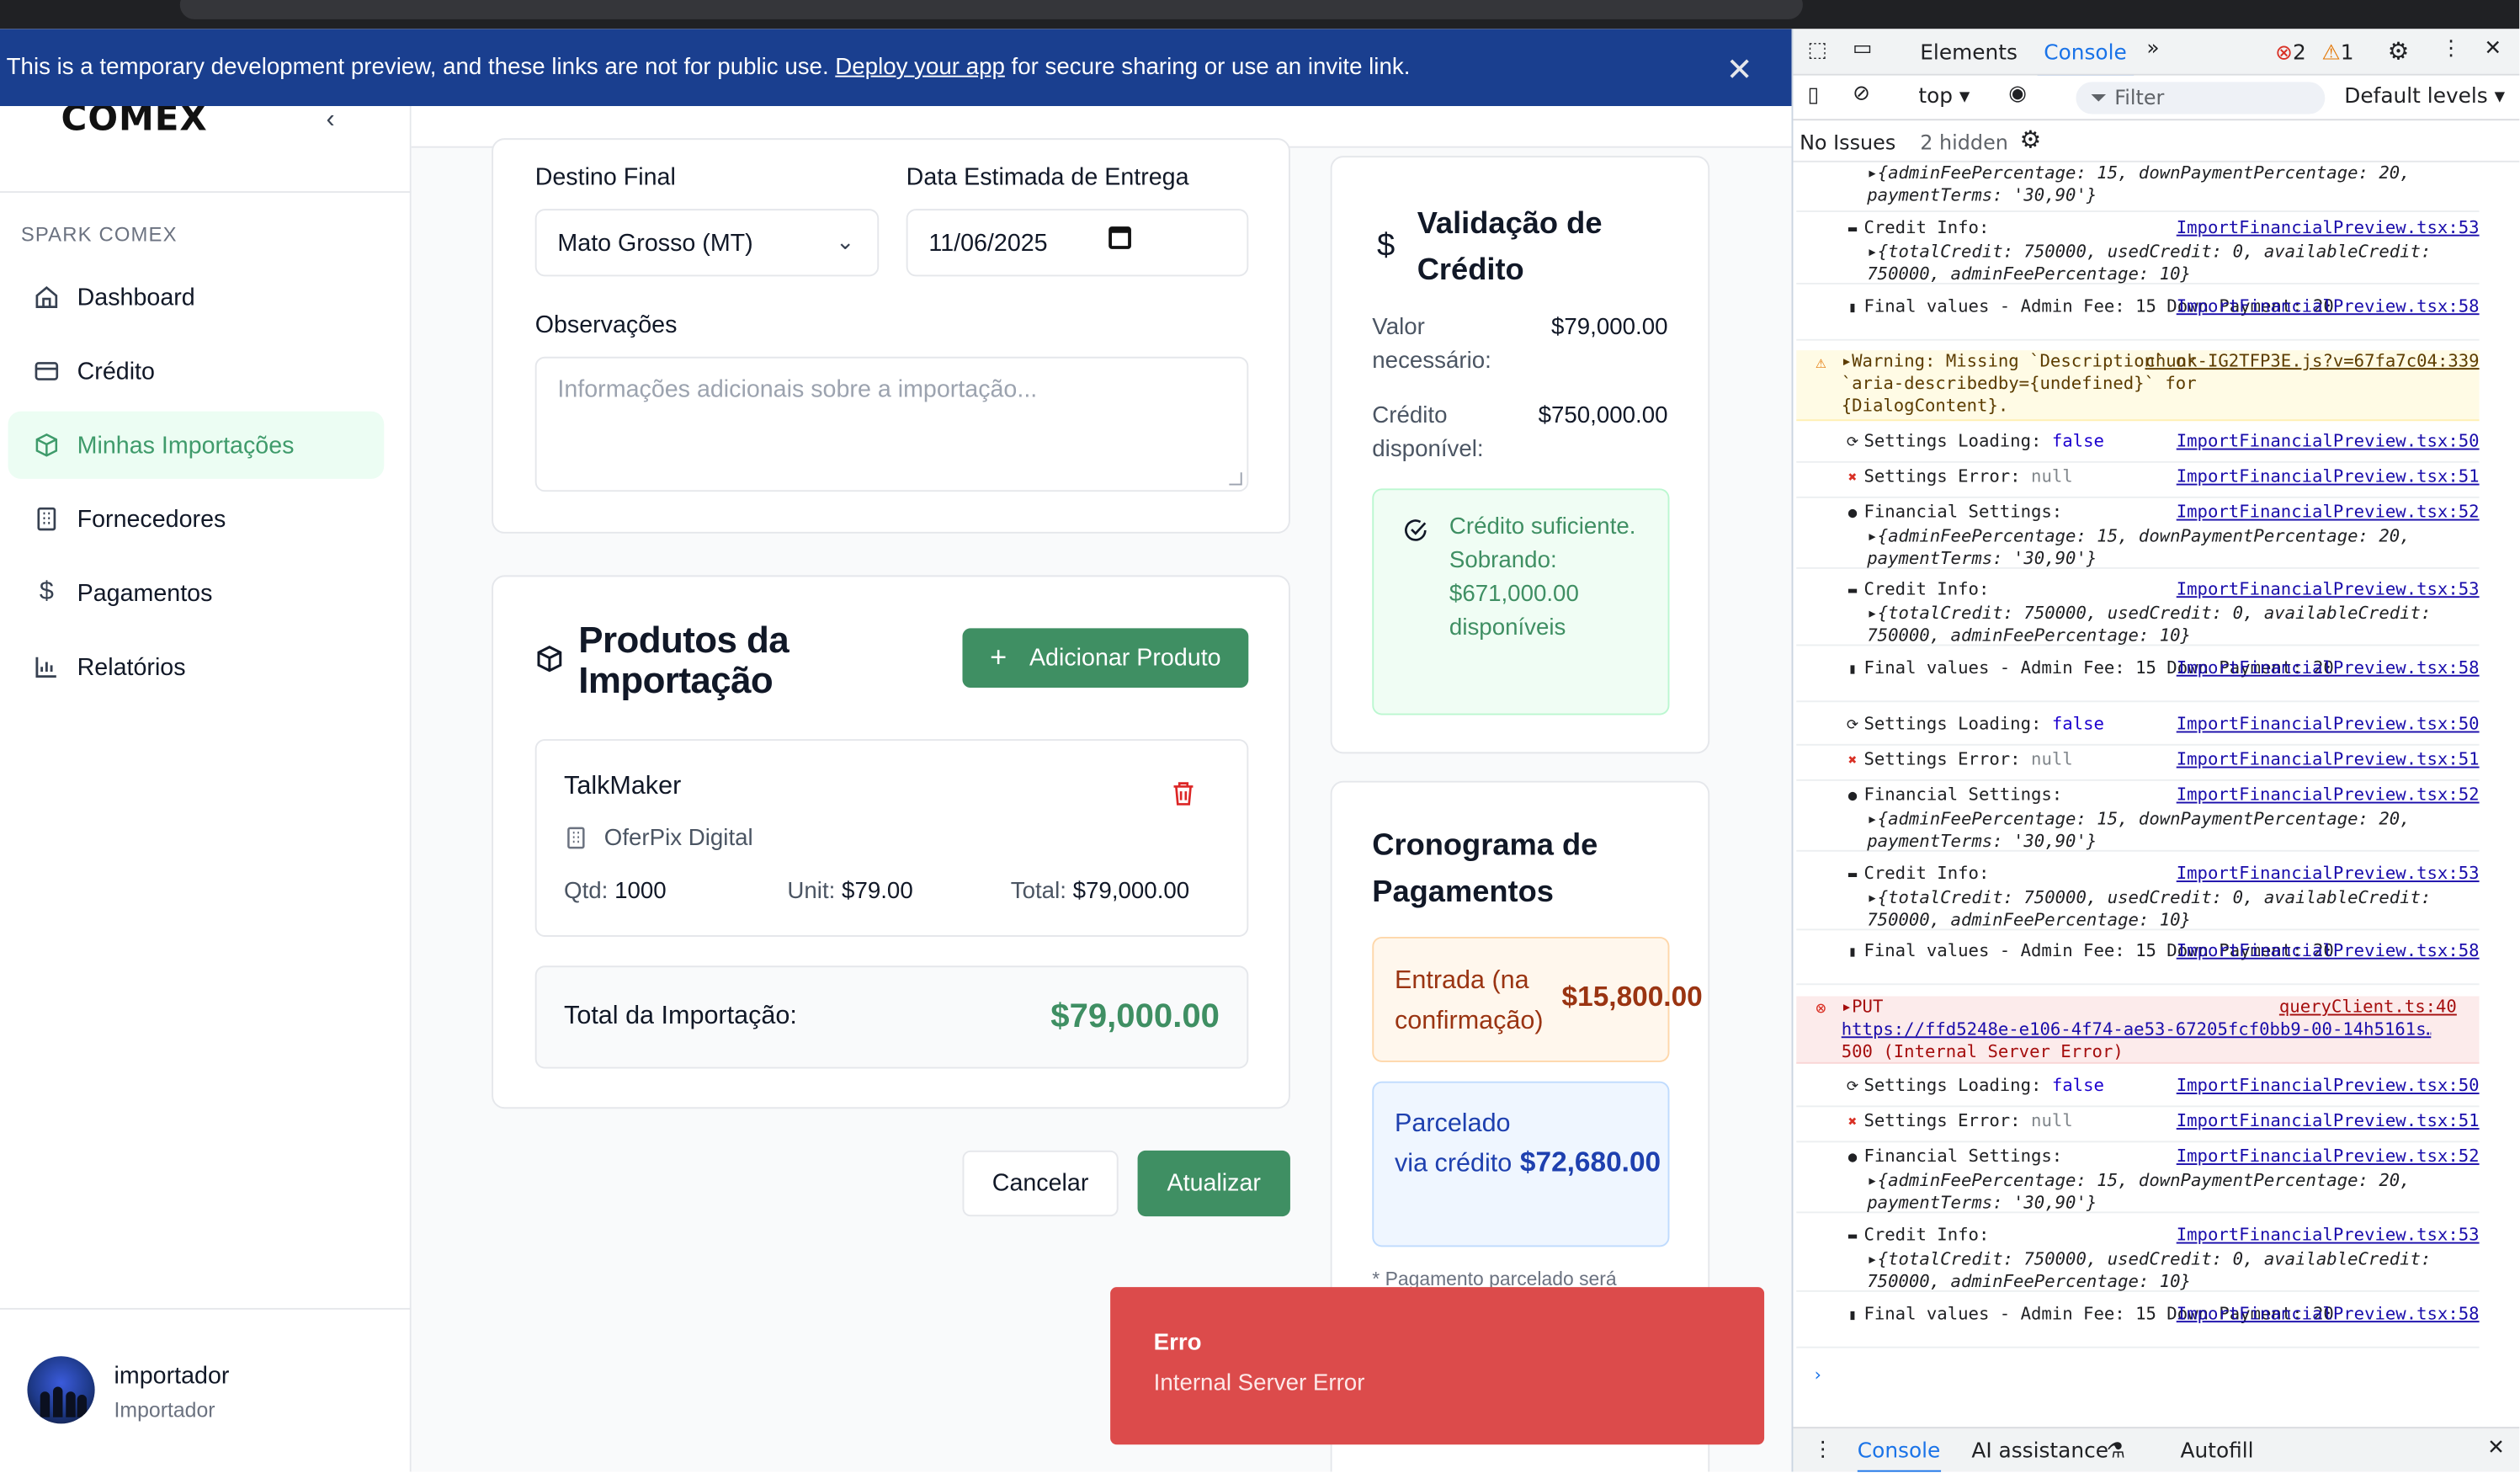 This screenshot has height=1473, width=2520. What do you see at coordinates (196, 666) in the screenshot?
I see `sidebar-item-relatorios: Relatórios` at bounding box center [196, 666].